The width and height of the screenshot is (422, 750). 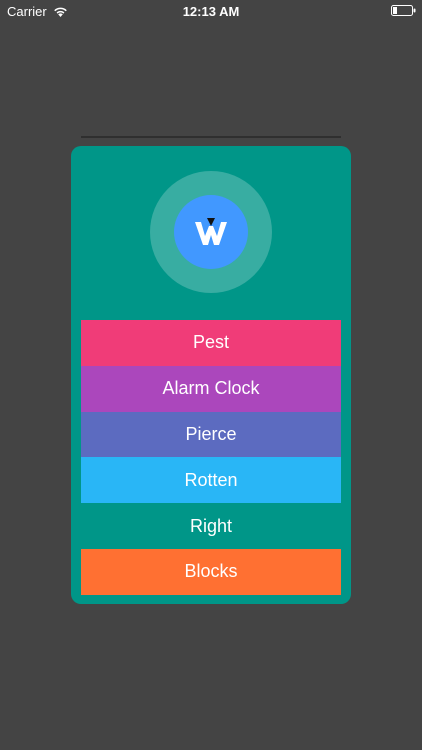 I want to click on w-logo-icon, so click(x=211, y=231).